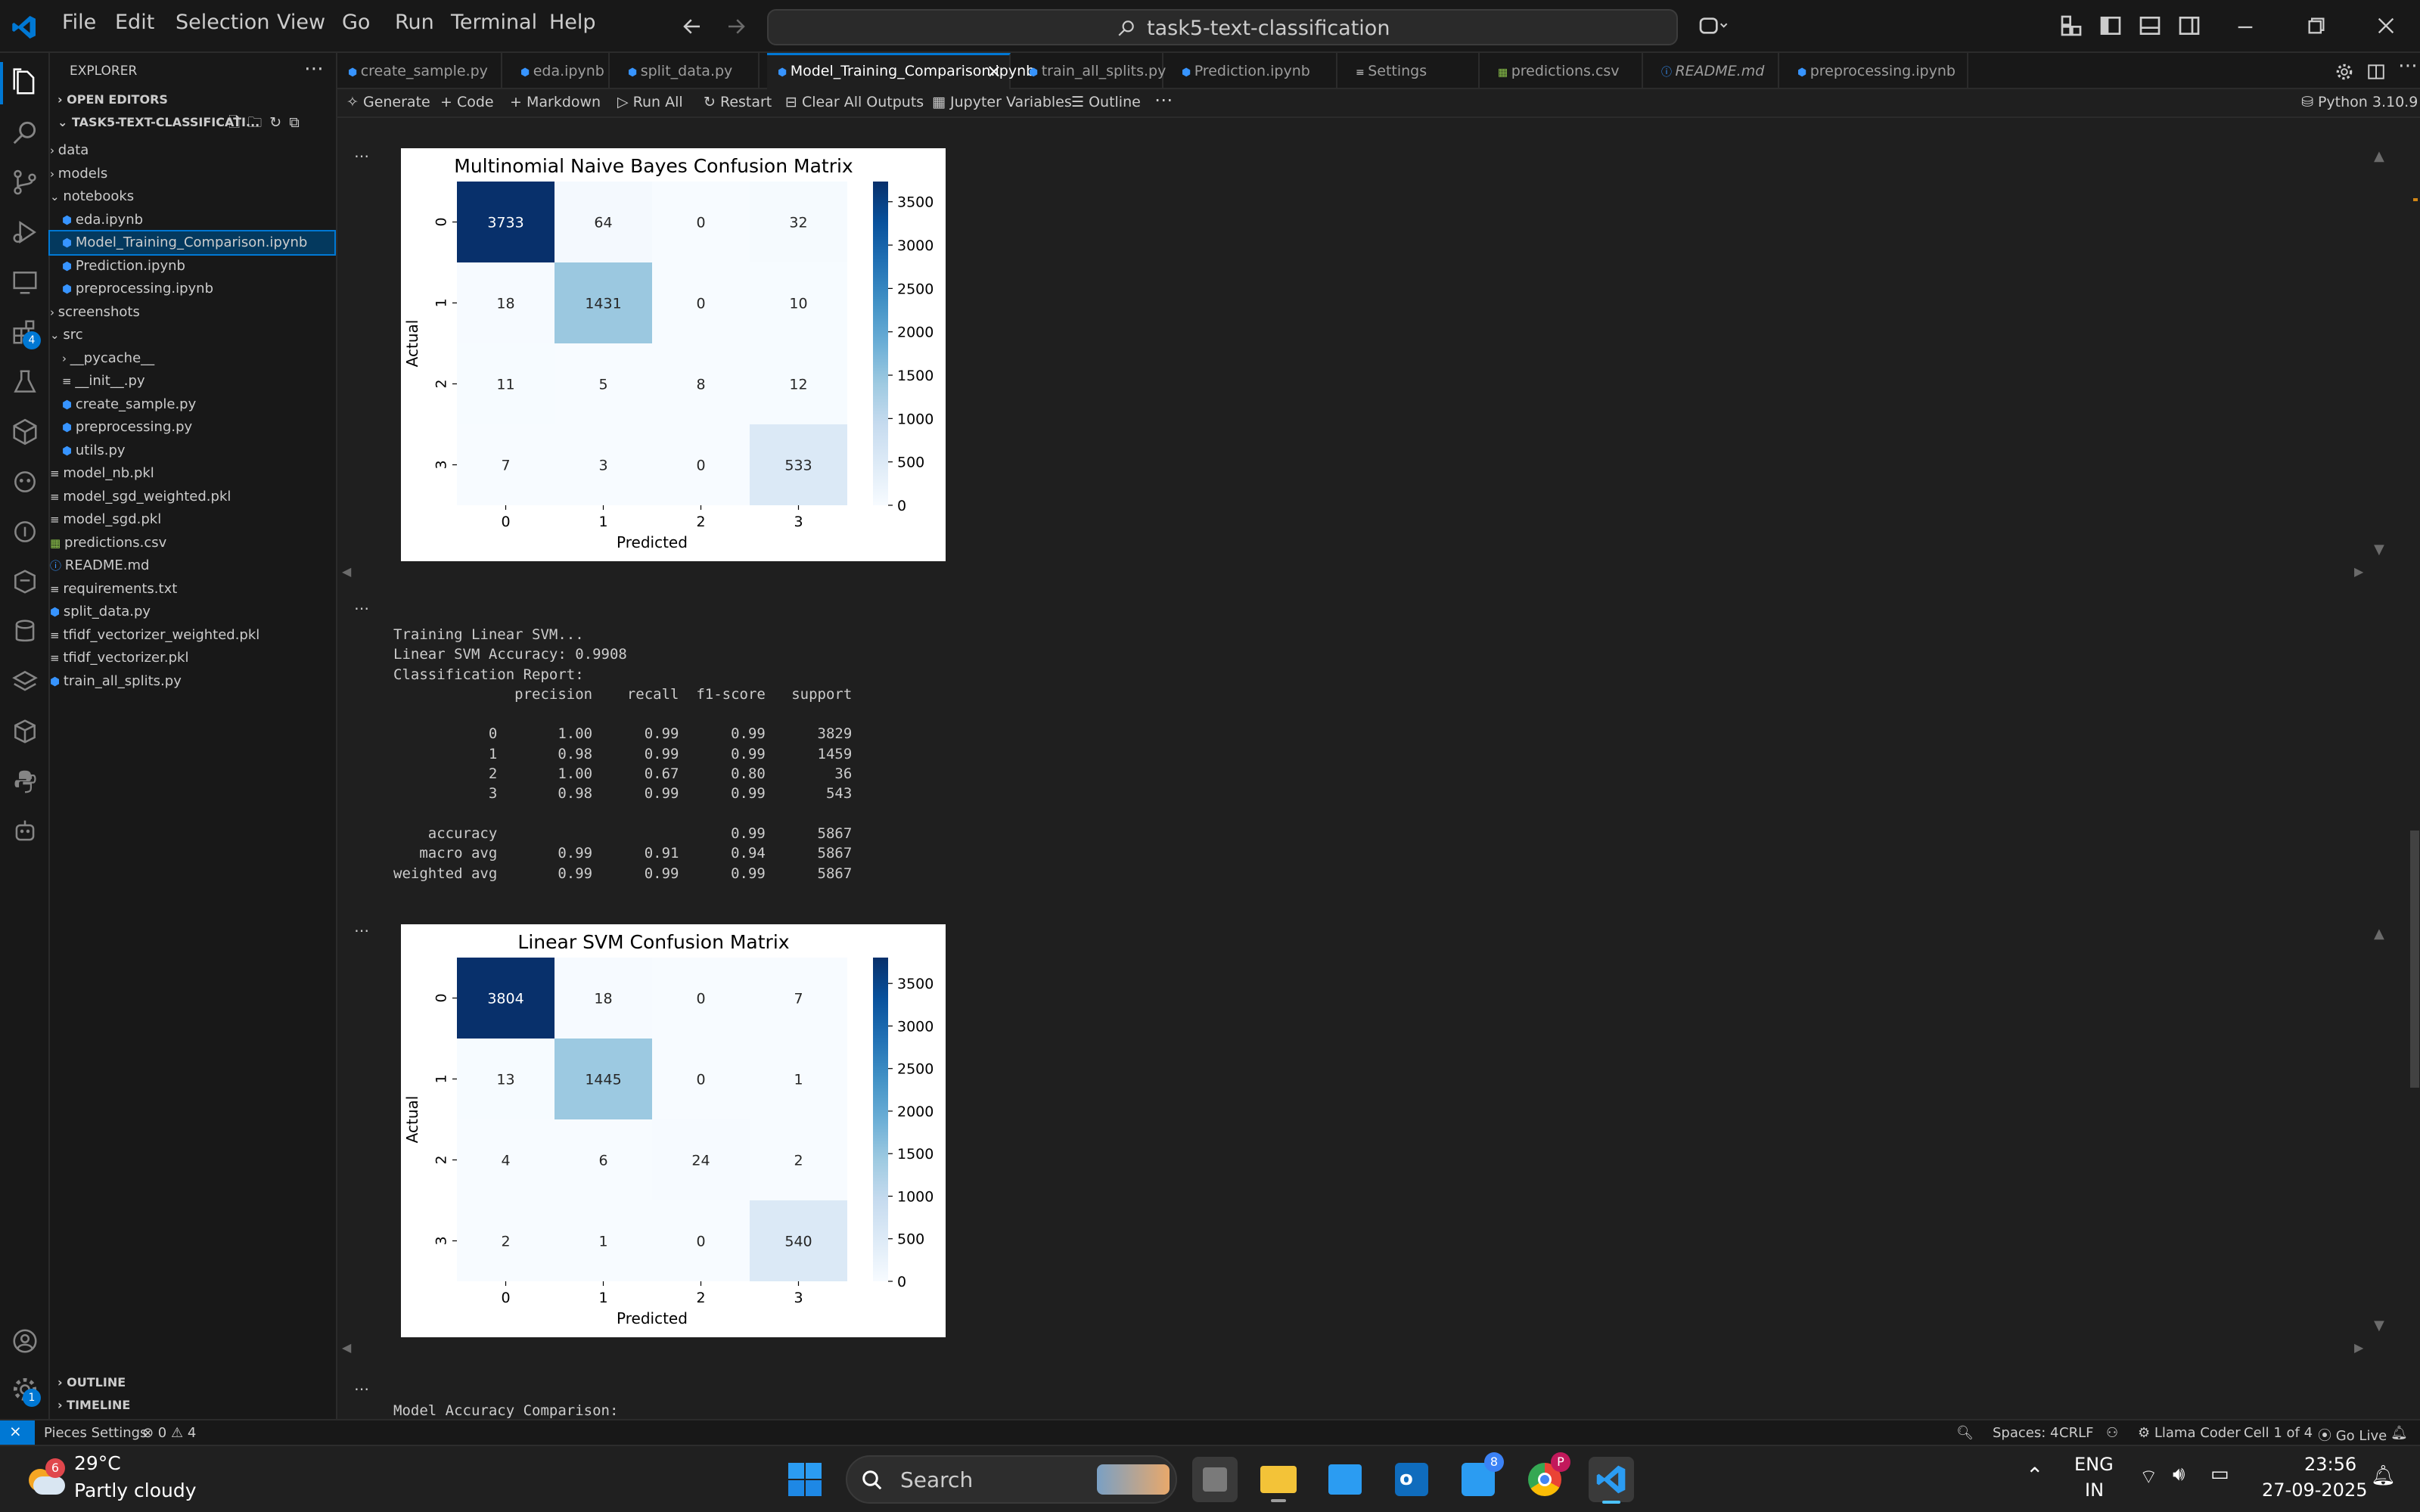 Image resolution: width=2420 pixels, height=1512 pixels. Describe the element at coordinates (2379, 156) in the screenshot. I see `cell-scroll-up-icon: ▲` at that location.